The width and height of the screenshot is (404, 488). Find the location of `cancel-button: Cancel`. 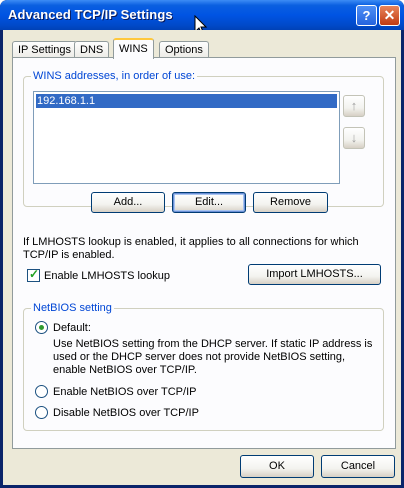

cancel-button: Cancel is located at coordinates (358, 466).